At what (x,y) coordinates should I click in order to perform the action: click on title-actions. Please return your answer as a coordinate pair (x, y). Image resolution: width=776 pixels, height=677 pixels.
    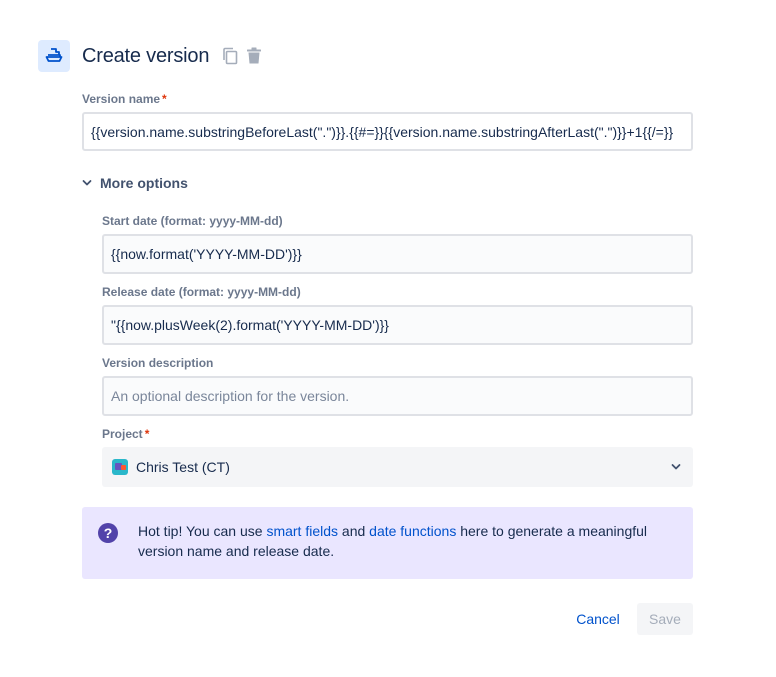
    Looking at the image, I should click on (242, 56).